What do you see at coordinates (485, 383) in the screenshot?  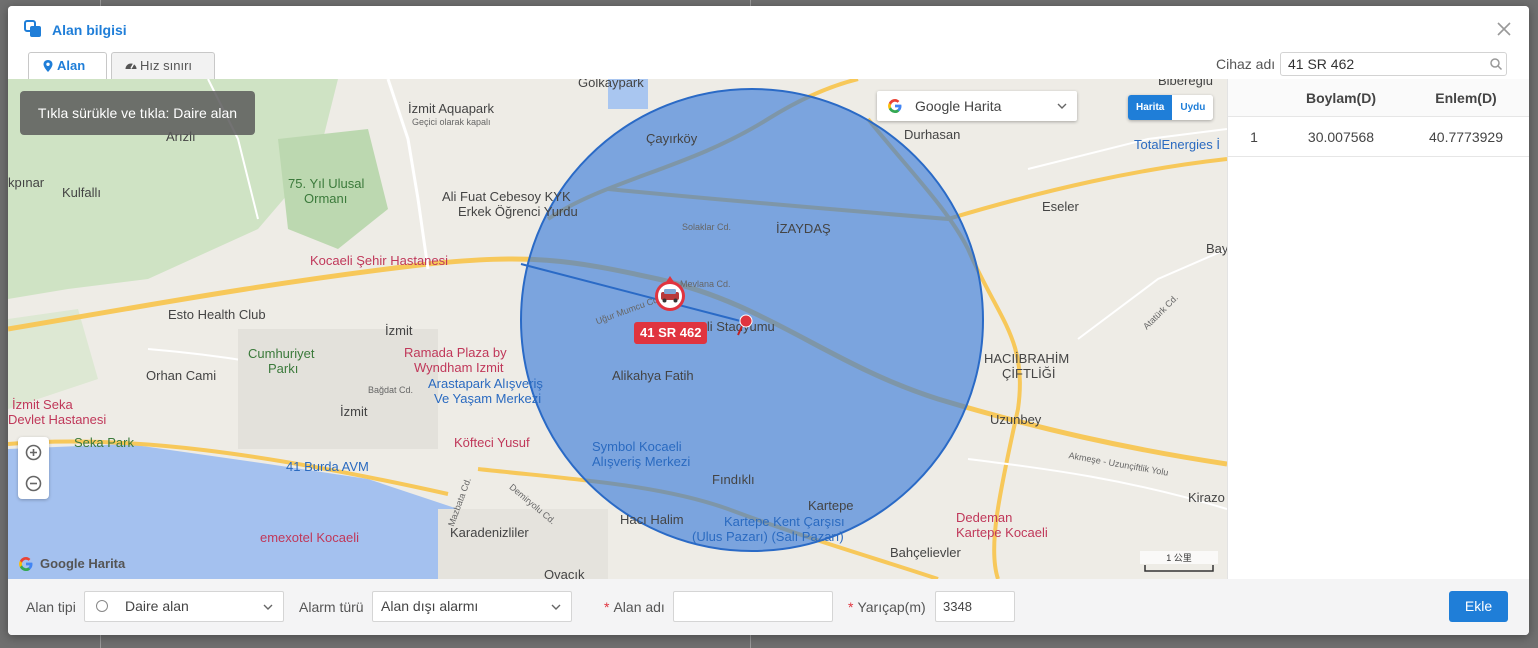 I see `map-label: Arastapark Alışveriş` at bounding box center [485, 383].